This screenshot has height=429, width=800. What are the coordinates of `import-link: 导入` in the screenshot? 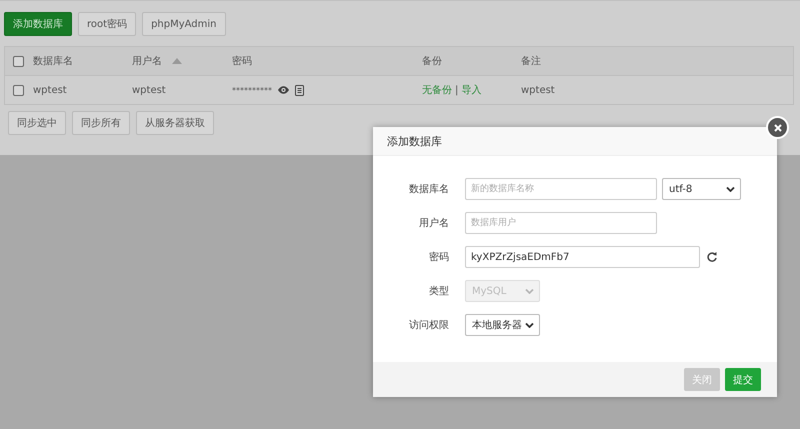 It's located at (471, 90).